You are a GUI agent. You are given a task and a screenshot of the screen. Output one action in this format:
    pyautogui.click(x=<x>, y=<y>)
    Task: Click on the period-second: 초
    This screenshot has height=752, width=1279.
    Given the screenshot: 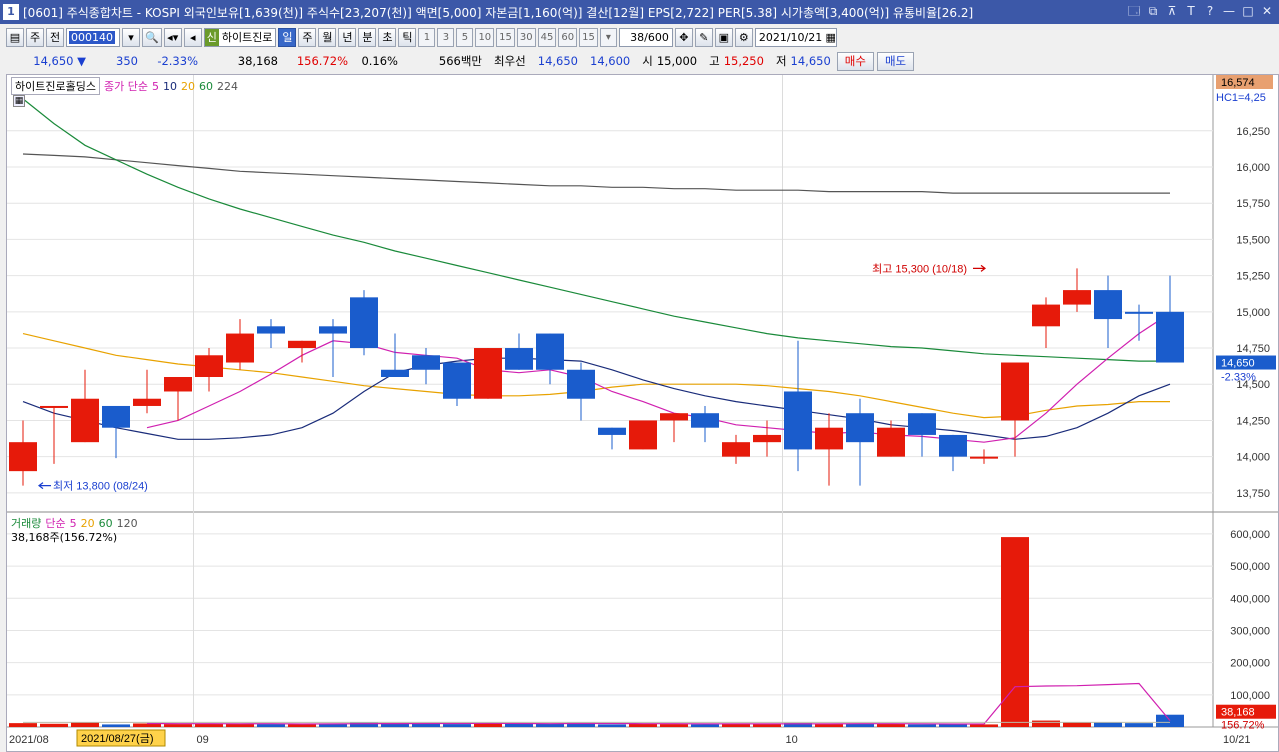 What is the action you would take?
    pyautogui.click(x=387, y=37)
    